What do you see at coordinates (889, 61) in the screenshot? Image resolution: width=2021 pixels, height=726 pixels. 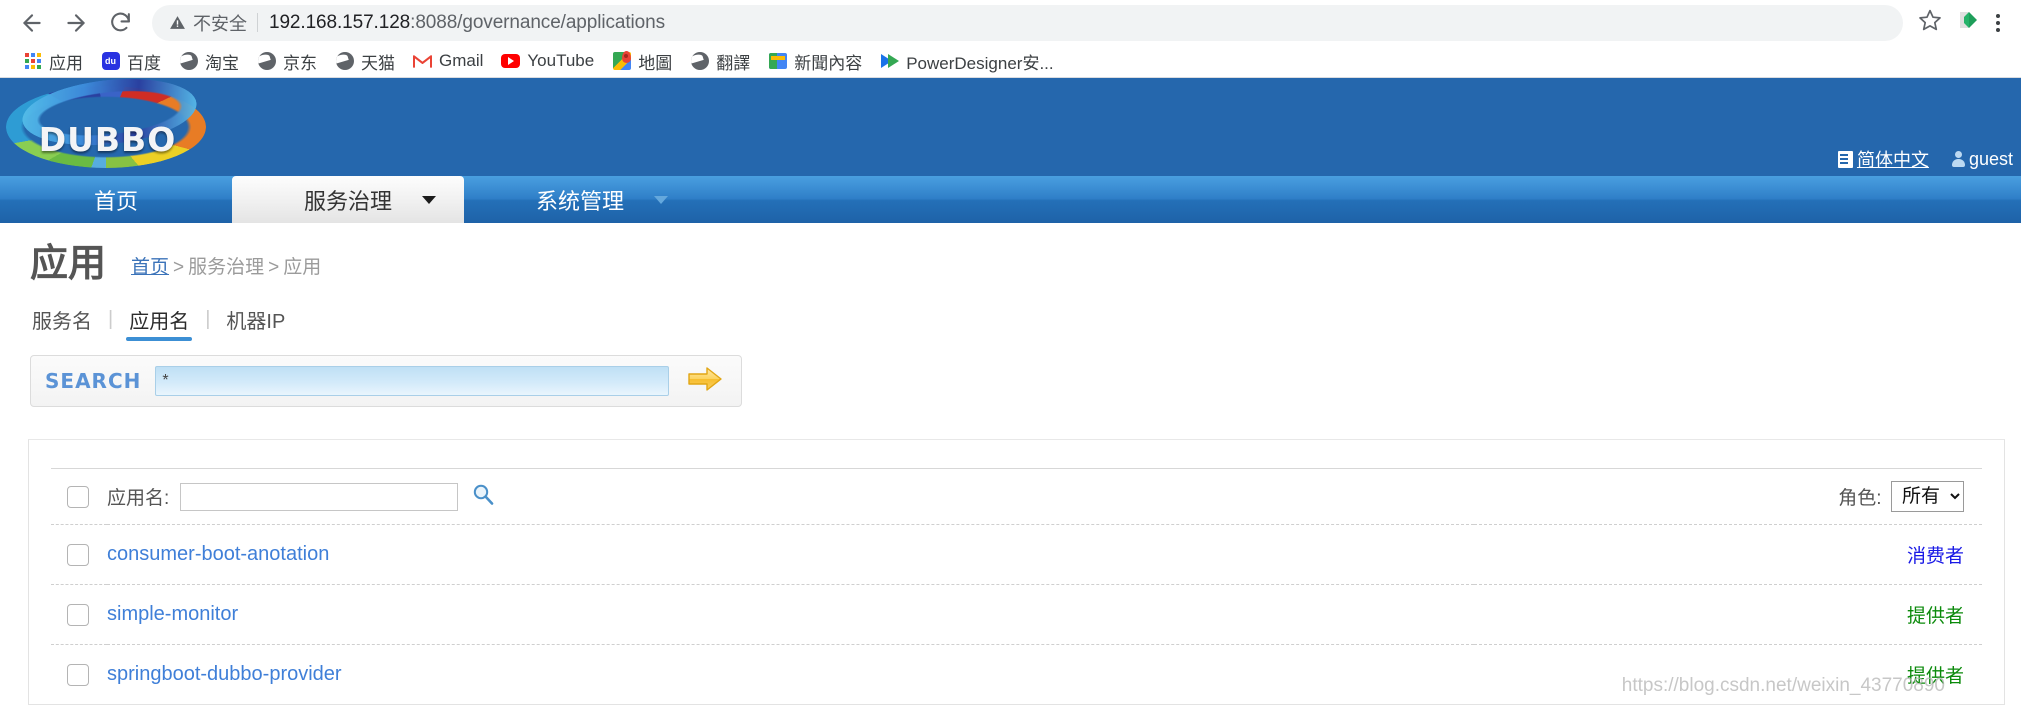 I see `powerdesigner-icon` at bounding box center [889, 61].